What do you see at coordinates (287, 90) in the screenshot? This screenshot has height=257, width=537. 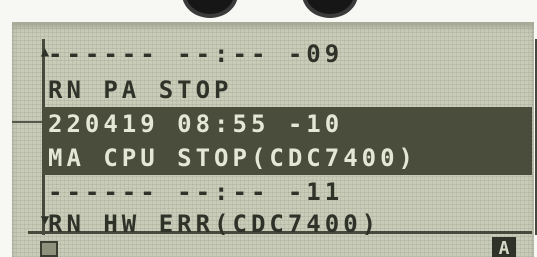 I see `log-row-message: RN PA STOP` at bounding box center [287, 90].